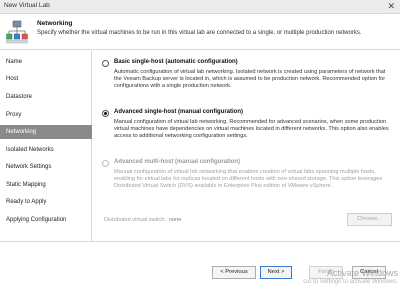  Describe the element at coordinates (105, 163) in the screenshot. I see `radio-advanced-multi-host` at that location.